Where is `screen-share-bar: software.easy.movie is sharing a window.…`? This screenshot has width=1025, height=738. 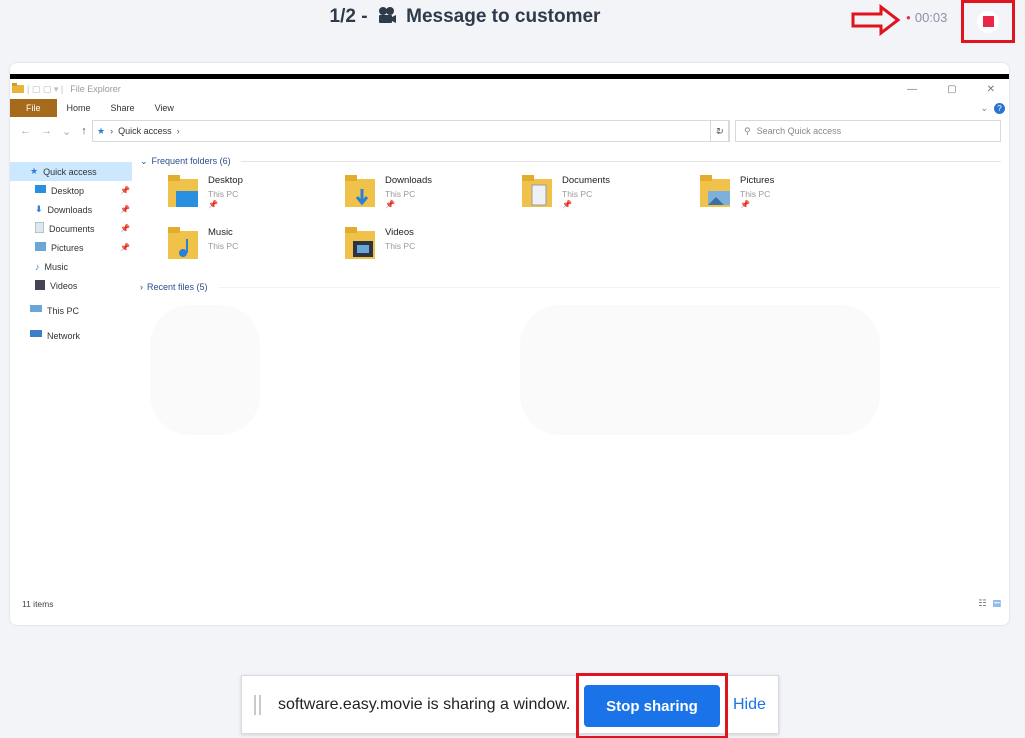 screen-share-bar: software.easy.movie is sharing a window.… is located at coordinates (510, 705).